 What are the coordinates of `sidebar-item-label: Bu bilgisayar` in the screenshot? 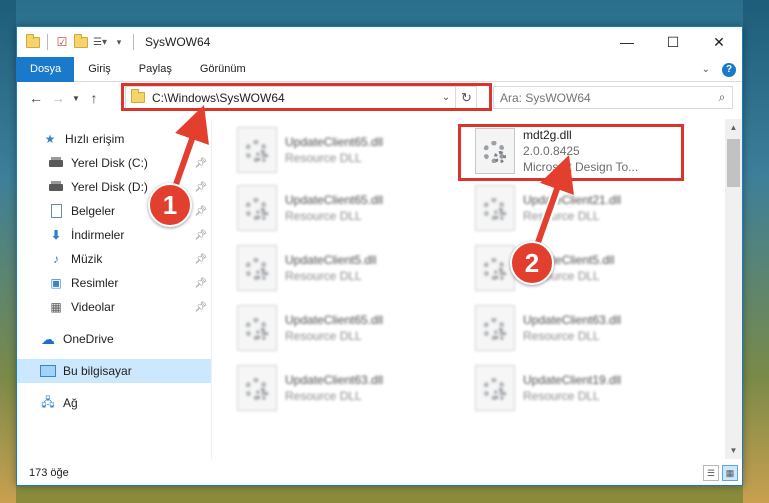 It's located at (97, 371).